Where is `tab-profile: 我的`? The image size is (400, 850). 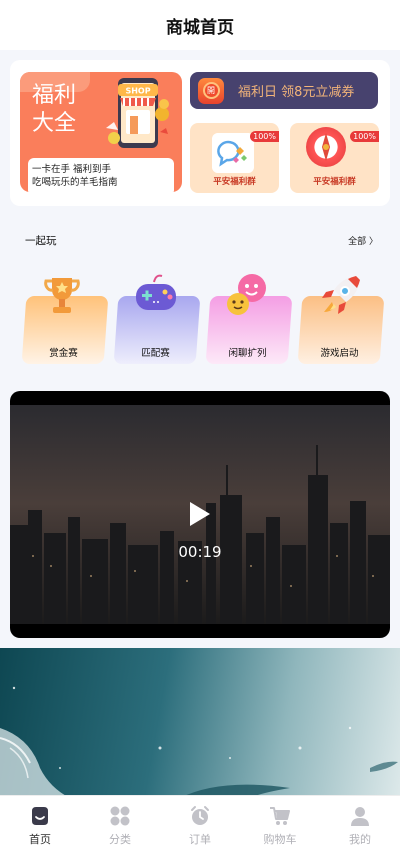 tab-profile: 我的 is located at coordinates (360, 823).